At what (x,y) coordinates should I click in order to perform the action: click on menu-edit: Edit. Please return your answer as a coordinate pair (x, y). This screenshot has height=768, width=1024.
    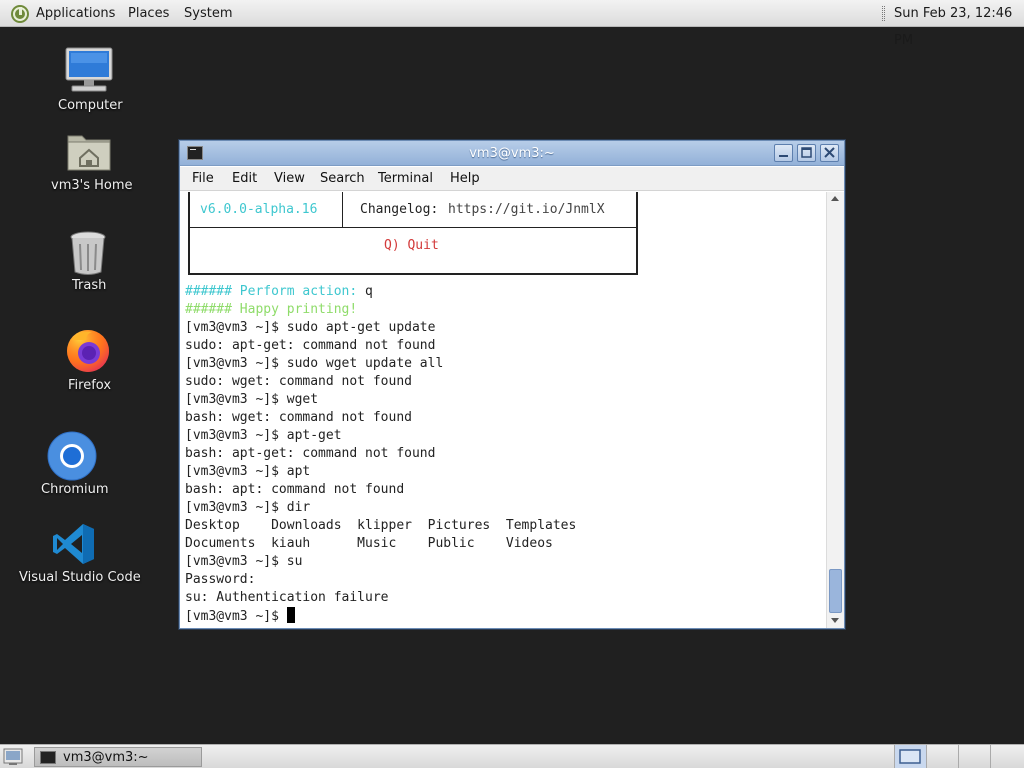
    Looking at the image, I should click on (244, 179).